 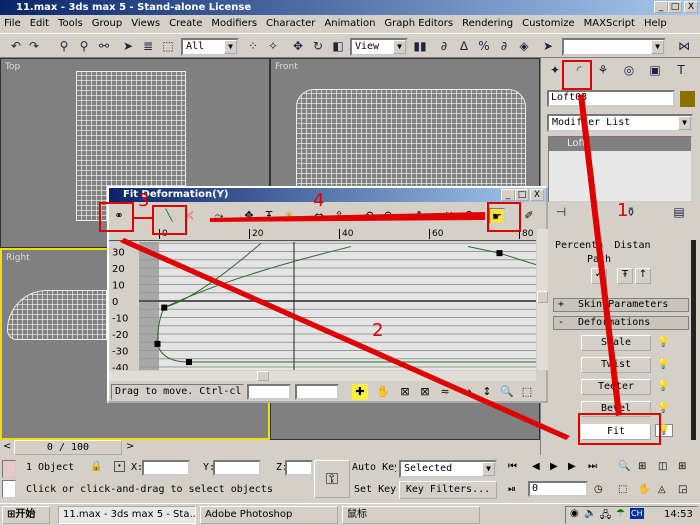 What do you see at coordinates (537, 195) in the screenshot?
I see `dialog-close-button: X` at bounding box center [537, 195].